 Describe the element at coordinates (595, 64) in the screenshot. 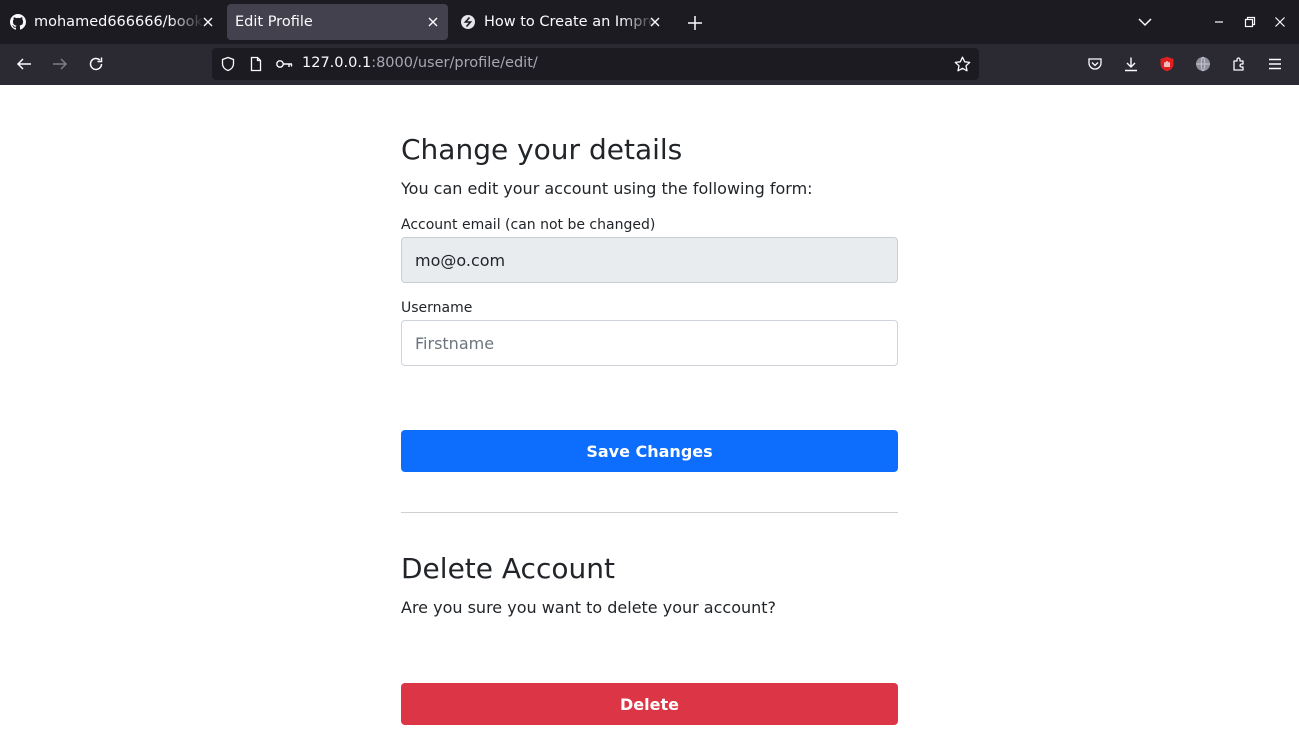

I see `url-bar: 127.0.0.1:8000/user/profile/edit/` at that location.